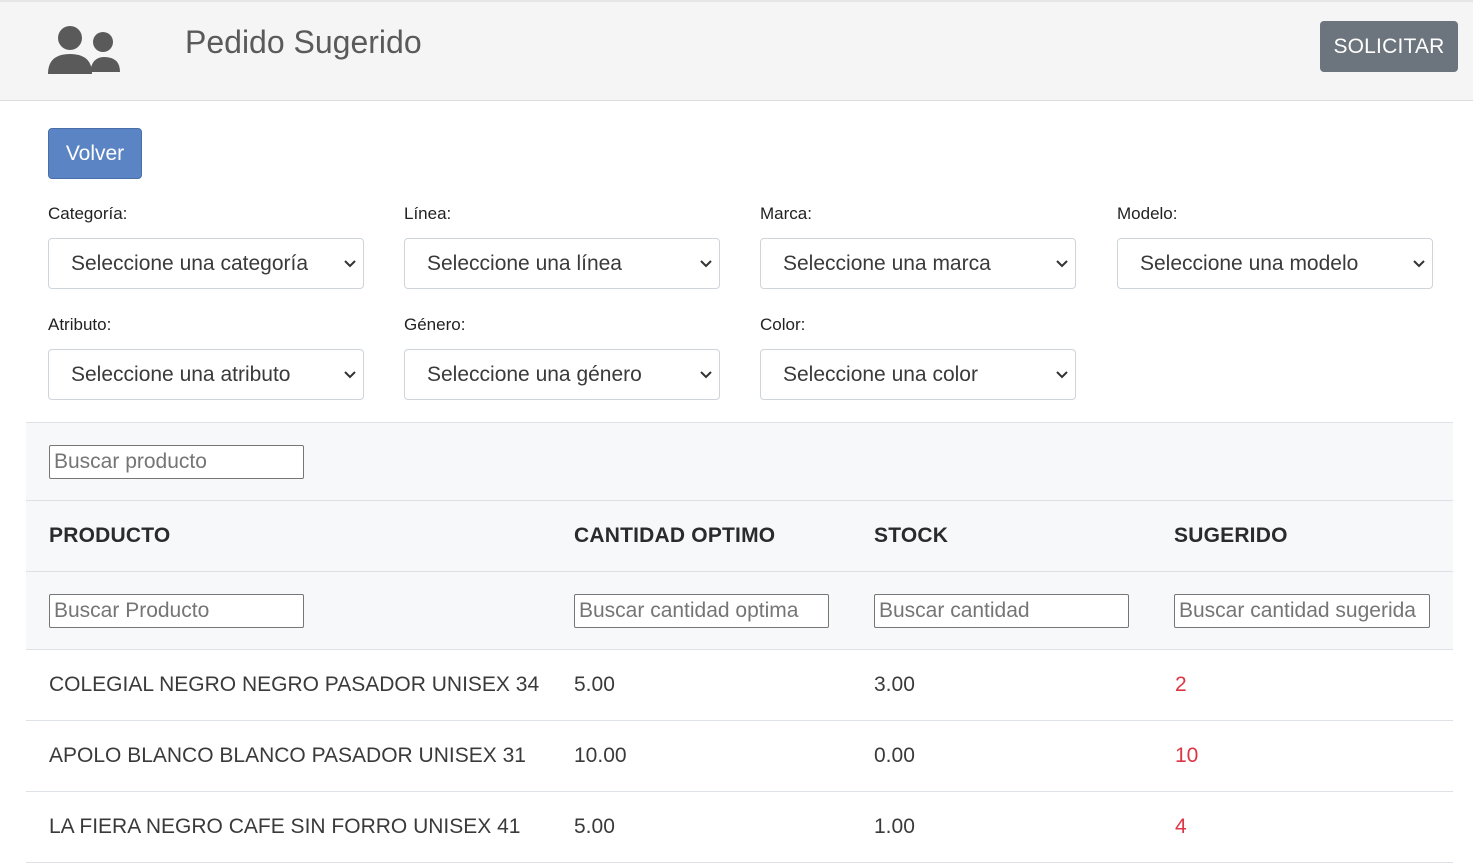  What do you see at coordinates (428, 213) in the screenshot?
I see `linea-label: Línea:` at bounding box center [428, 213].